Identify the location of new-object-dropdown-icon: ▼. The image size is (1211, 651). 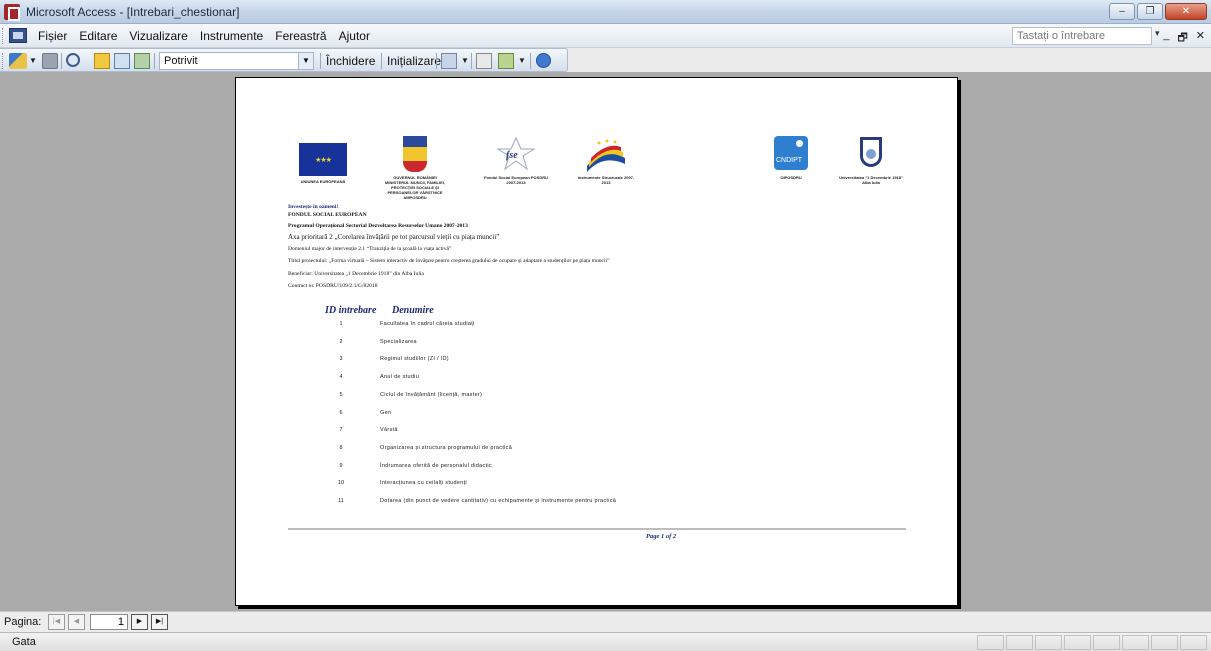
(522, 60).